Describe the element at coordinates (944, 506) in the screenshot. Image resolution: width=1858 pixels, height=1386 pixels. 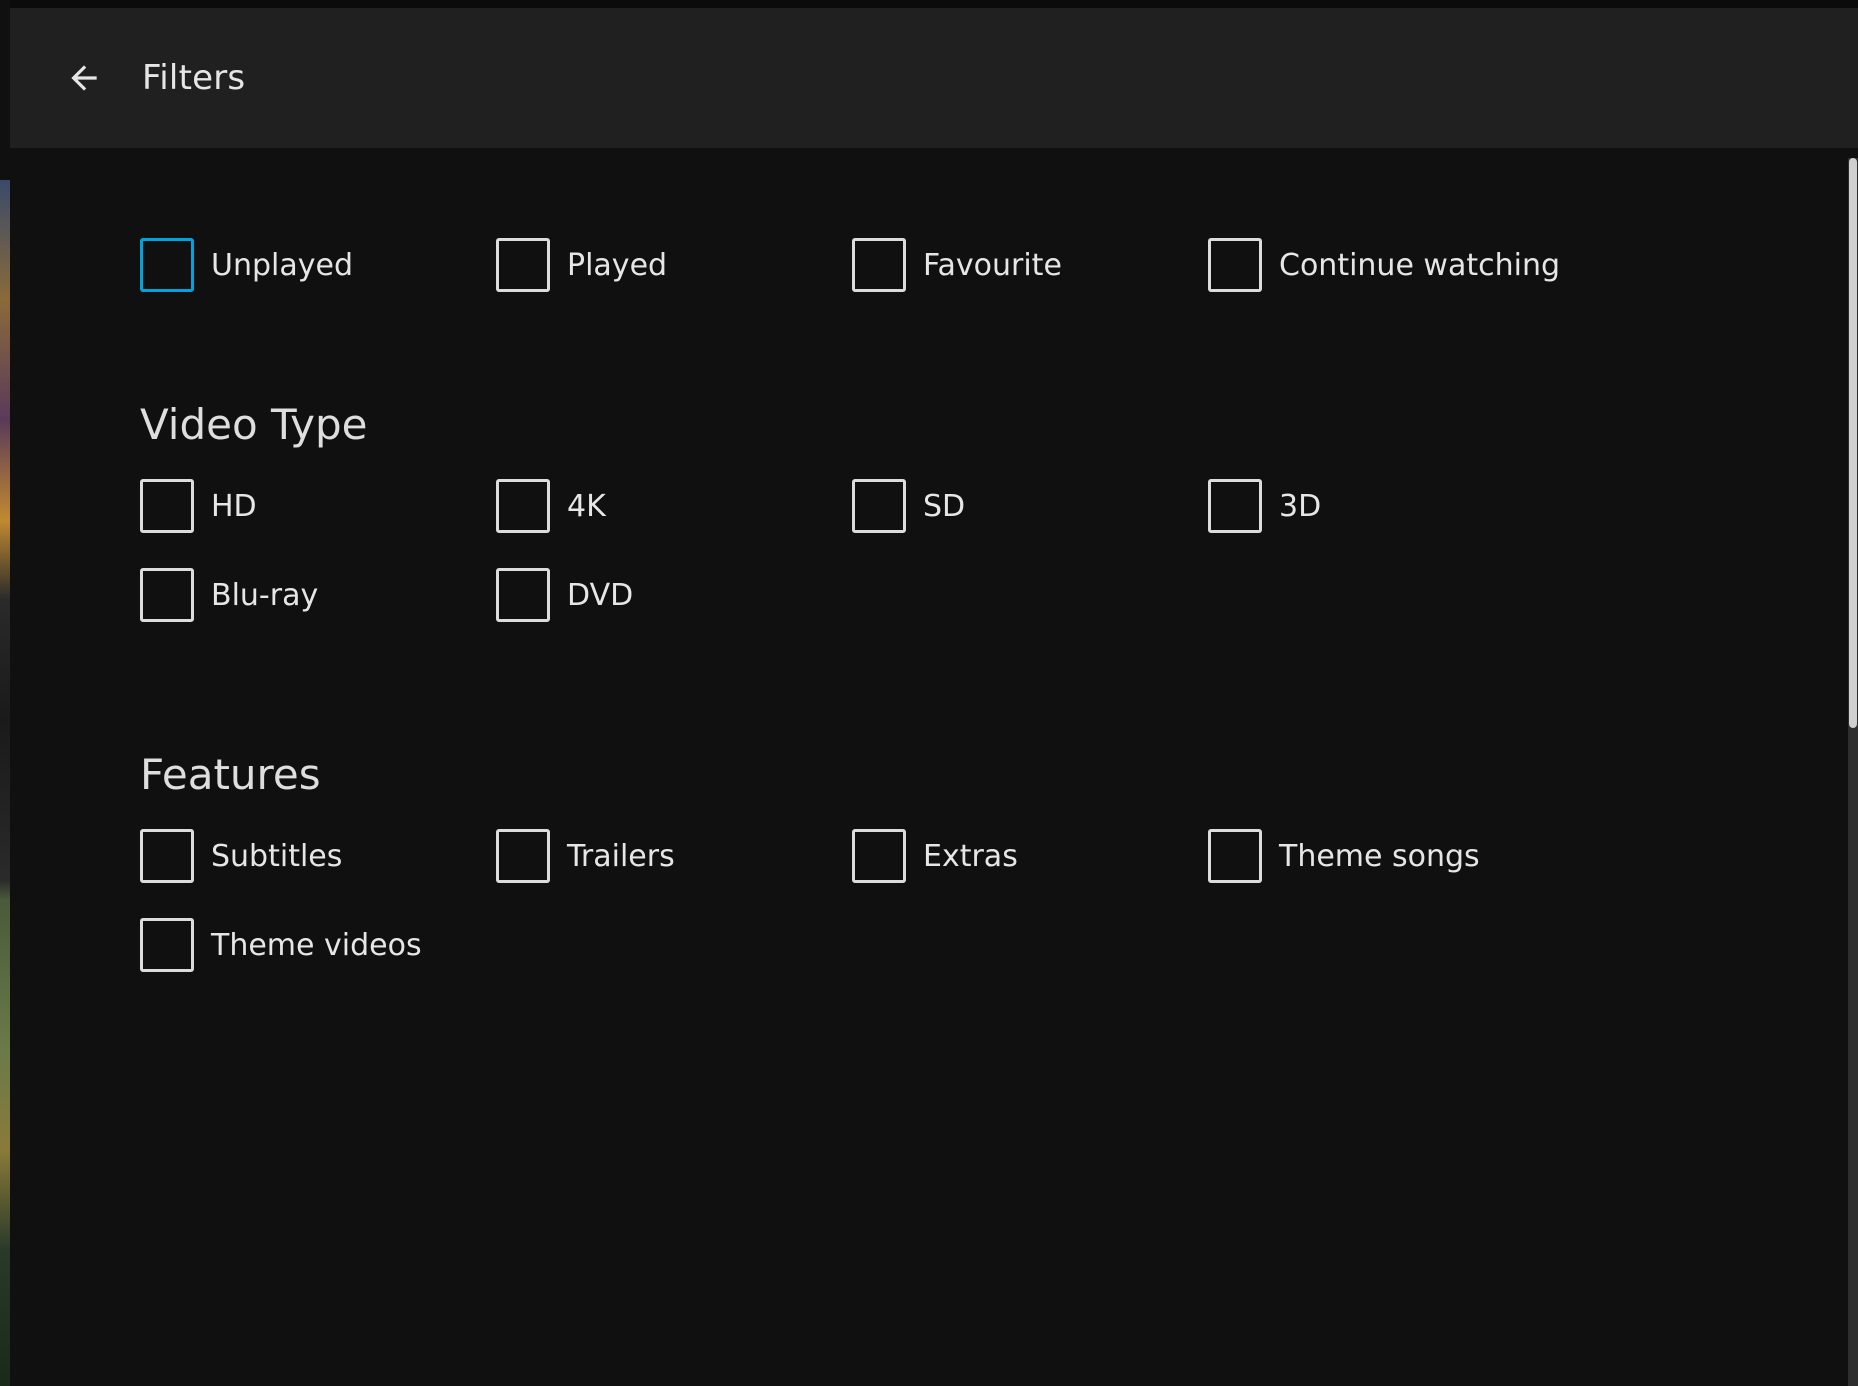
I see `sd-label: SD` at that location.